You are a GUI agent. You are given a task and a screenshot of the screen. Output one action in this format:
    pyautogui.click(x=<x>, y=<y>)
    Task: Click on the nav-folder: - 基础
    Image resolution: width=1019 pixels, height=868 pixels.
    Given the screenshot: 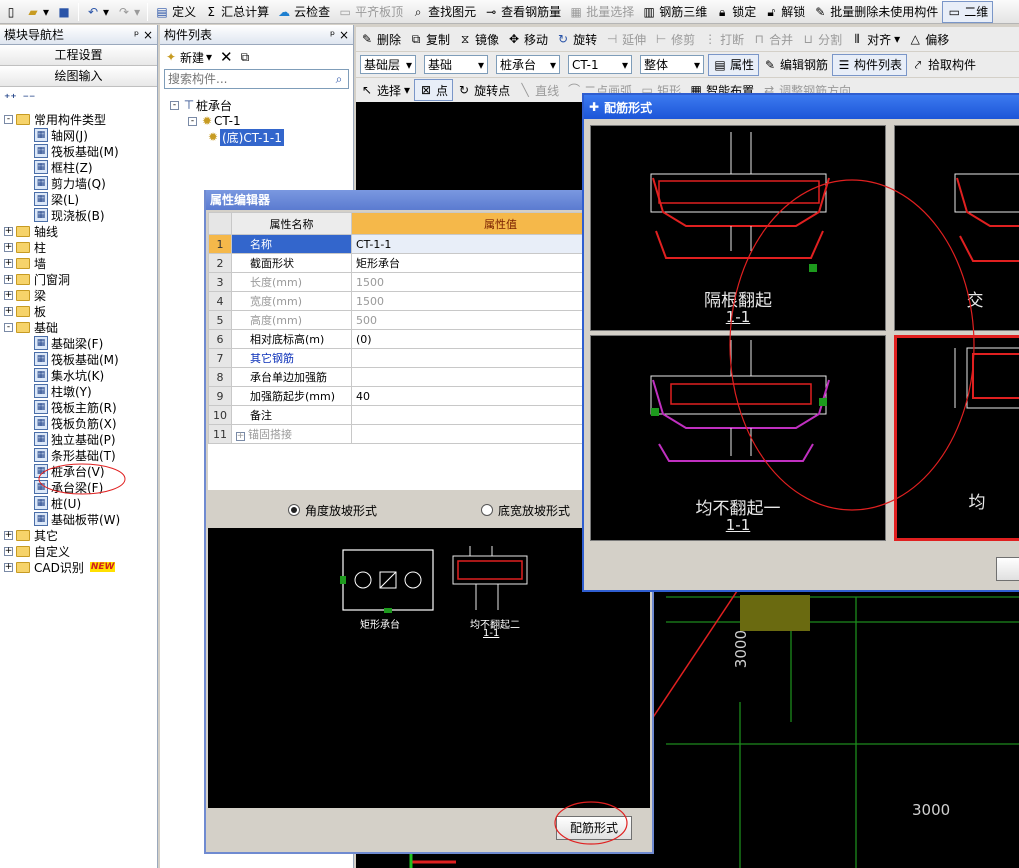 What is the action you would take?
    pyautogui.click(x=80, y=327)
    